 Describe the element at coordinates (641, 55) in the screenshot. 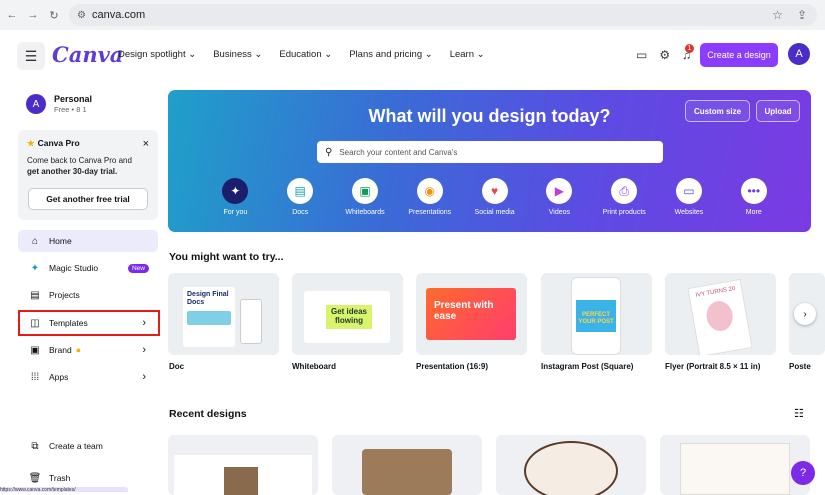

I see `desktop-app-icon: ▭` at that location.